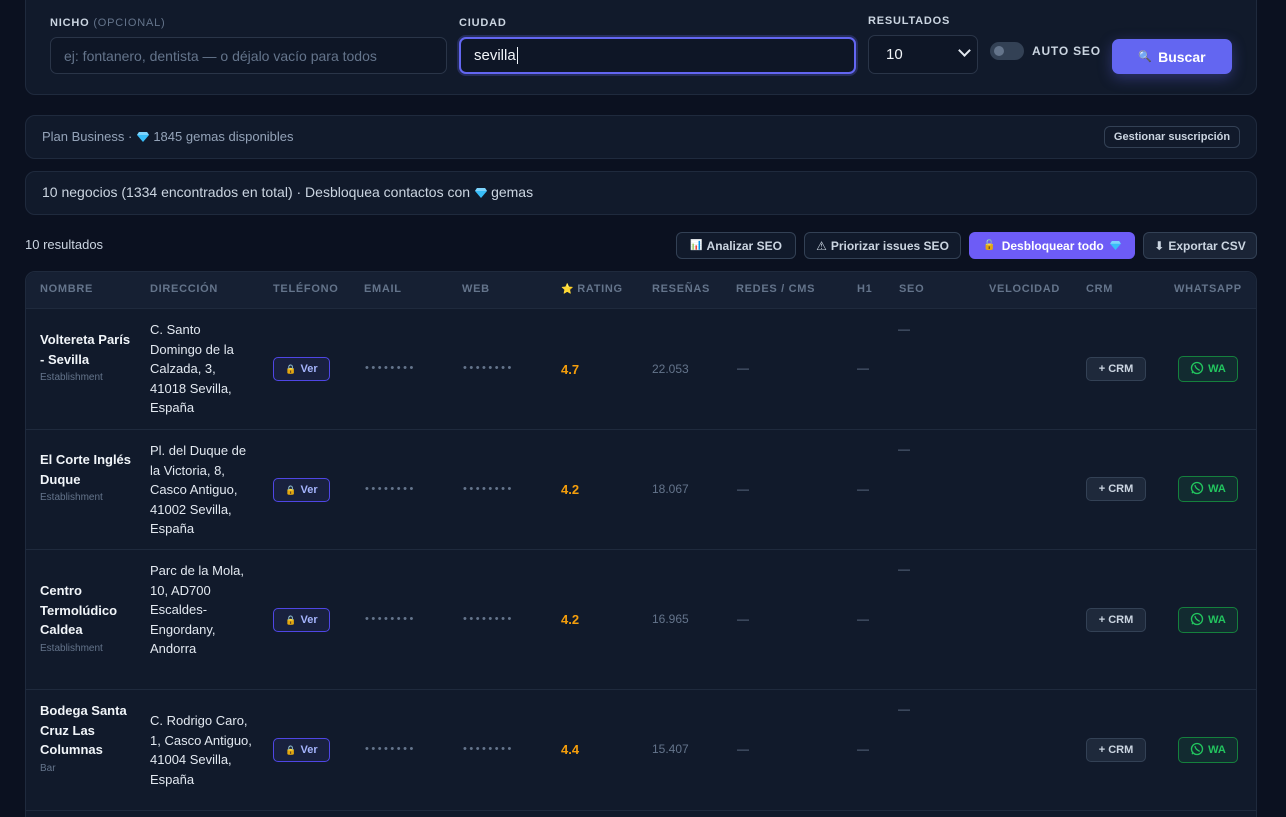  I want to click on business-name: Voltereta París - Sevilla Establishment, so click(87, 357).